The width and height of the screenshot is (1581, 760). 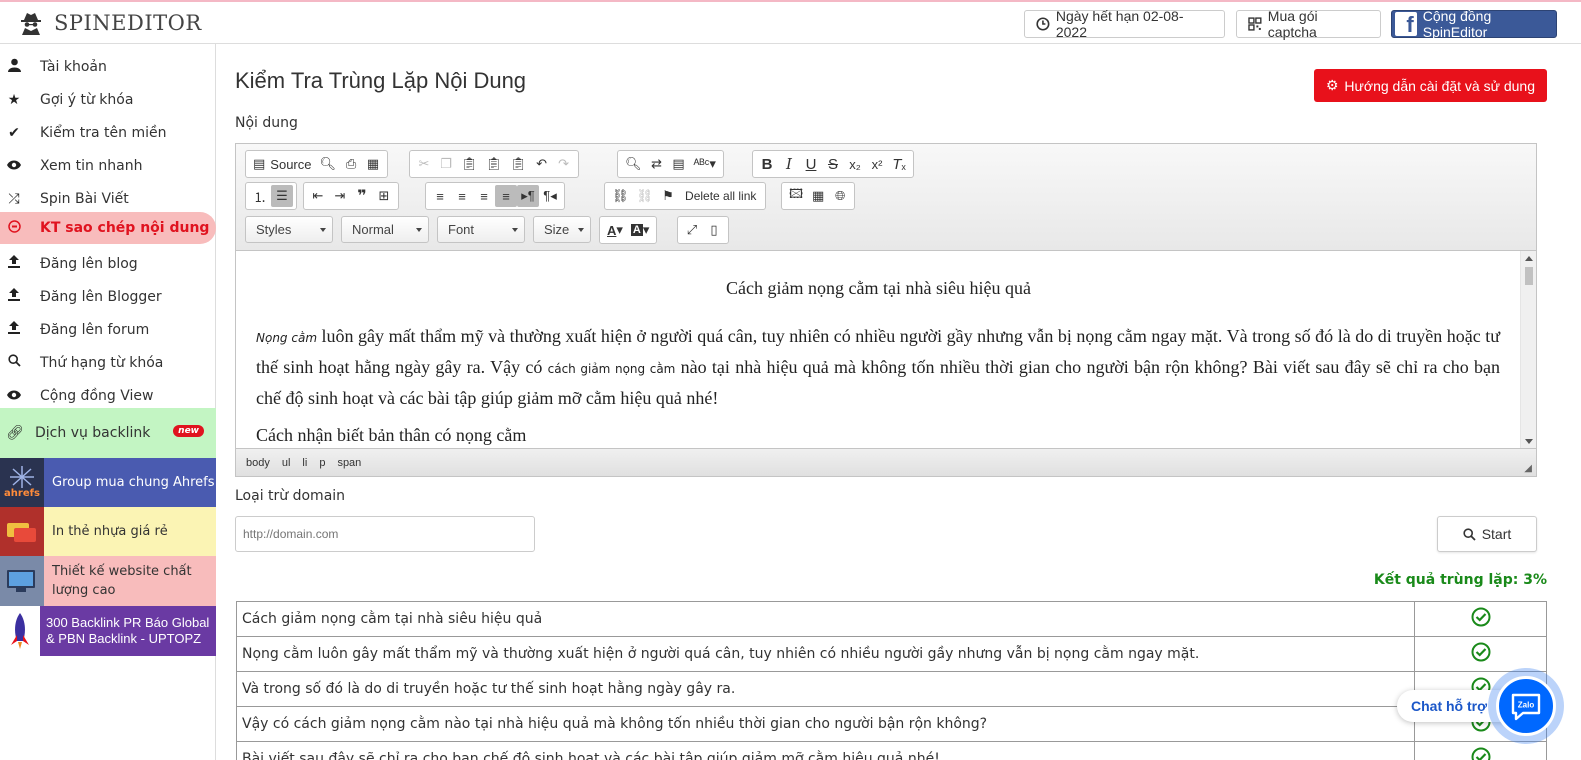 I want to click on outdent-icon: ⇤, so click(x=318, y=196).